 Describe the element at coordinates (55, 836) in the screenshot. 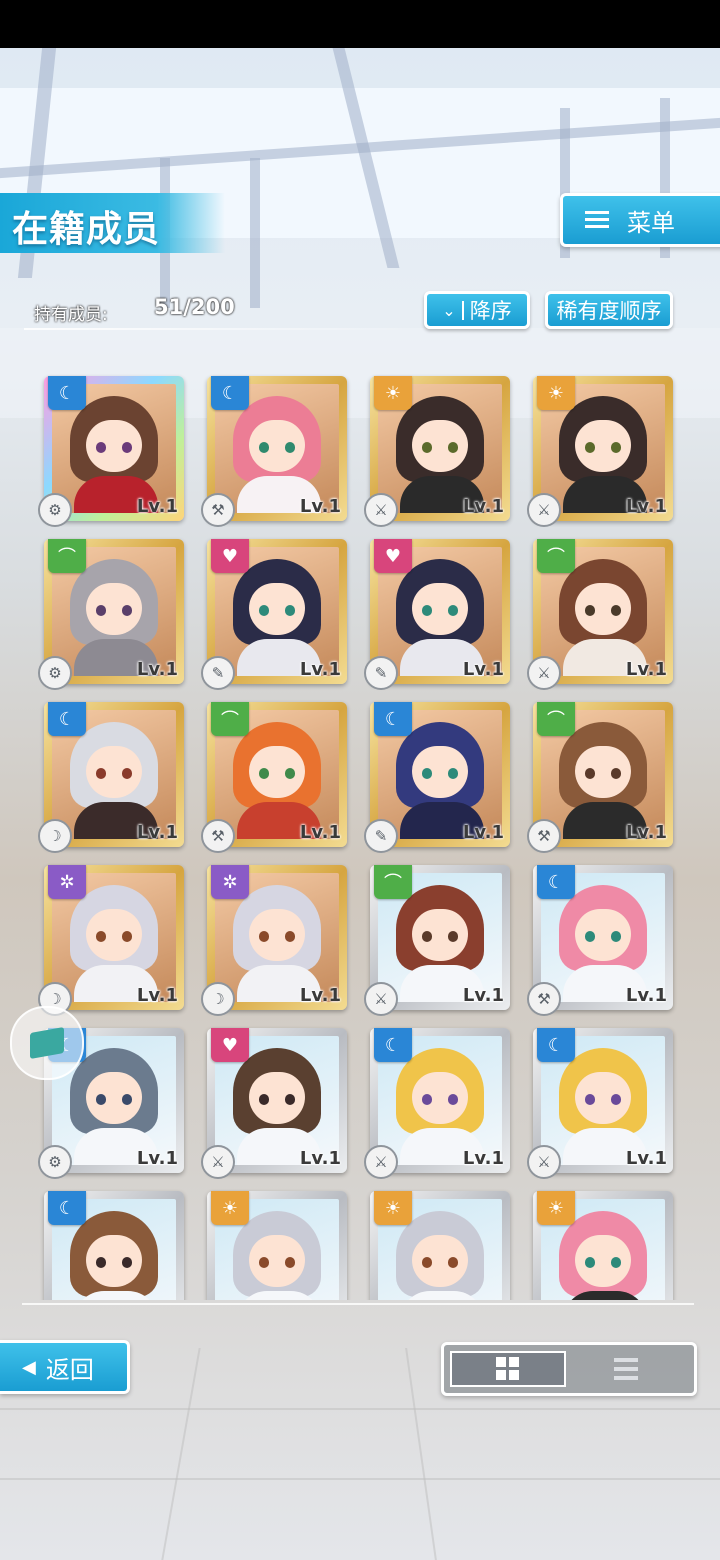

I see `sickle-icon: ☽` at that location.